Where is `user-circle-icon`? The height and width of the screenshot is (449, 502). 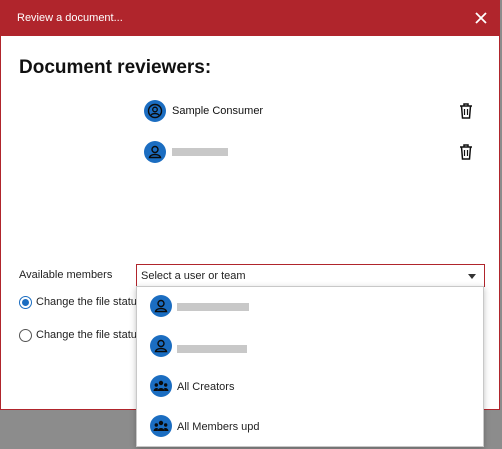 user-circle-icon is located at coordinates (155, 111).